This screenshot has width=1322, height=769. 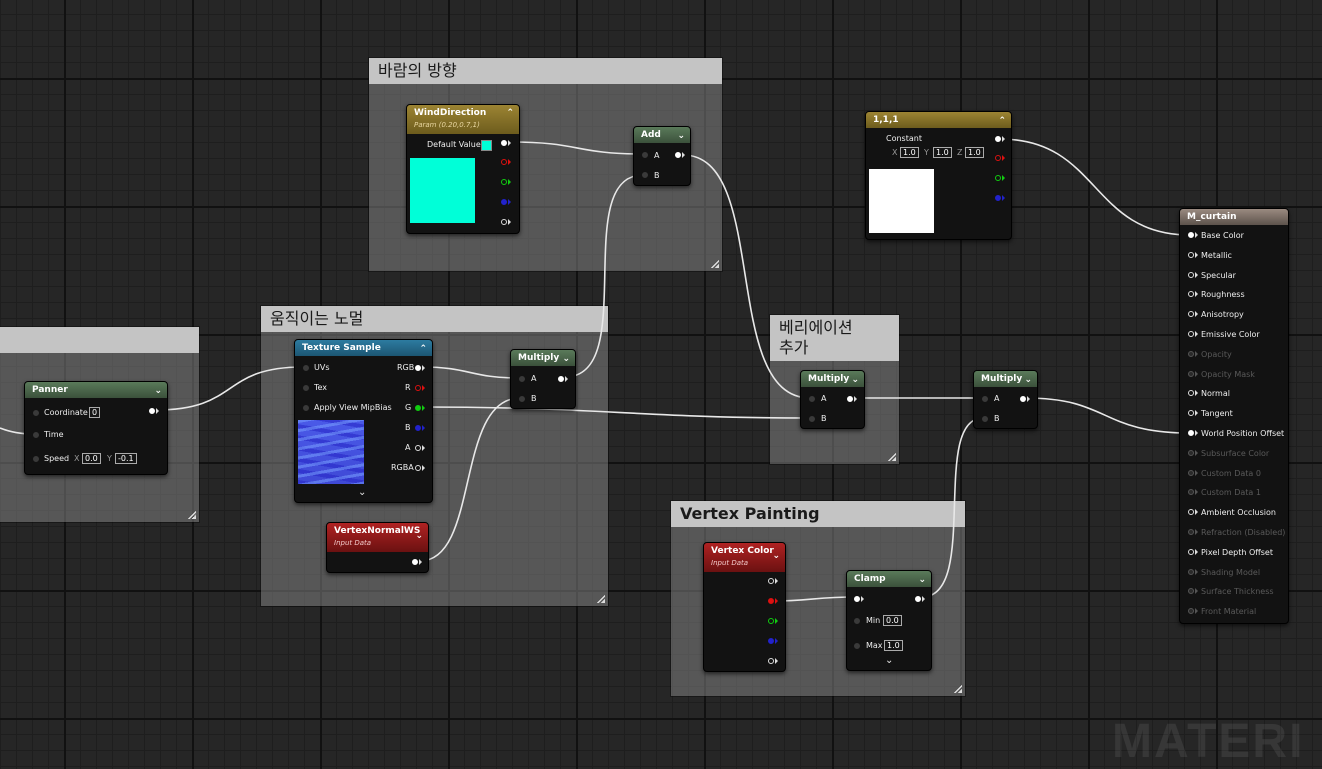 What do you see at coordinates (463, 119) in the screenshot?
I see `node-header: WindDirection Param (0.20,0.7,1) ⌃` at bounding box center [463, 119].